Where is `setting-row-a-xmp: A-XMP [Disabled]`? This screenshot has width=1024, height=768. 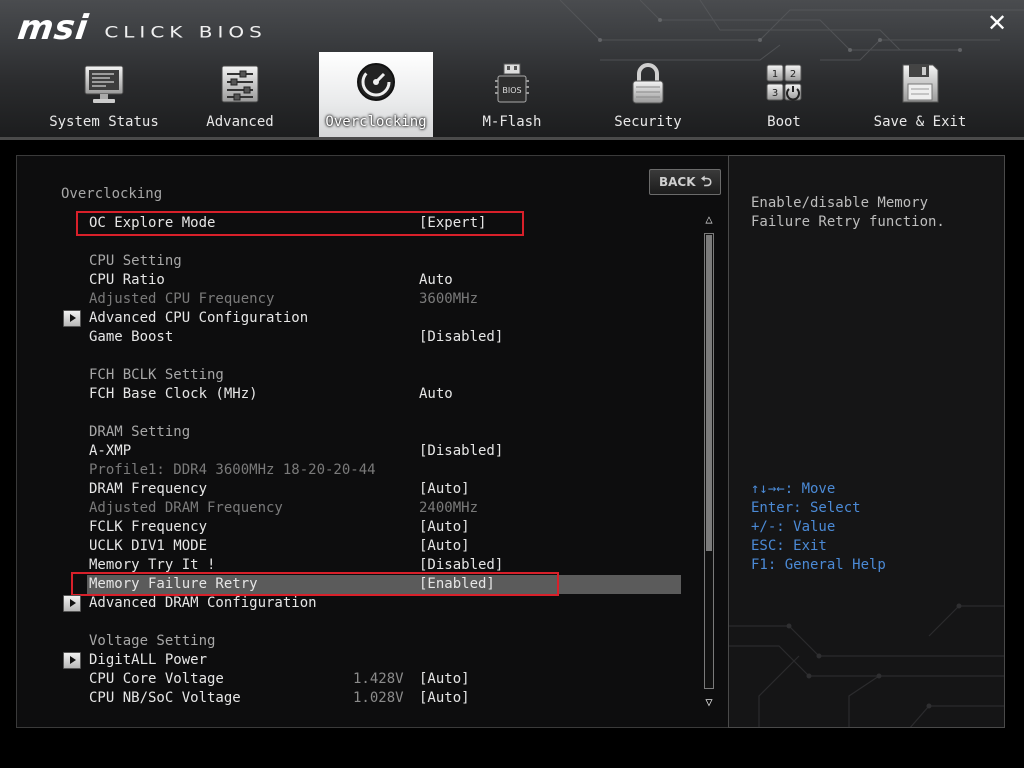 setting-row-a-xmp: A-XMP [Disabled] is located at coordinates (362, 451).